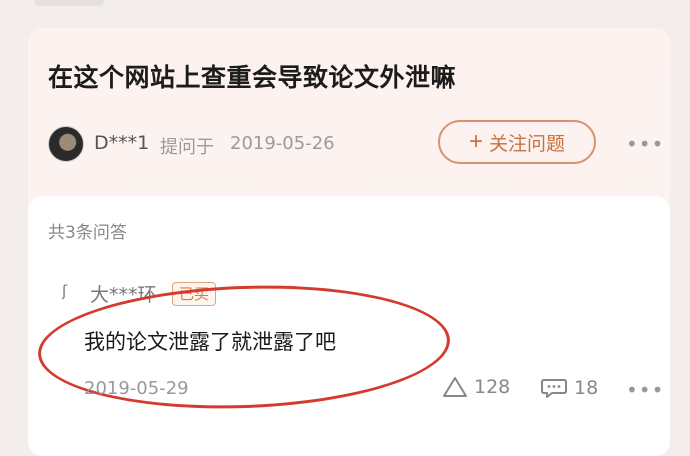  What do you see at coordinates (455, 387) in the screenshot?
I see `triangle-up-icon` at bounding box center [455, 387].